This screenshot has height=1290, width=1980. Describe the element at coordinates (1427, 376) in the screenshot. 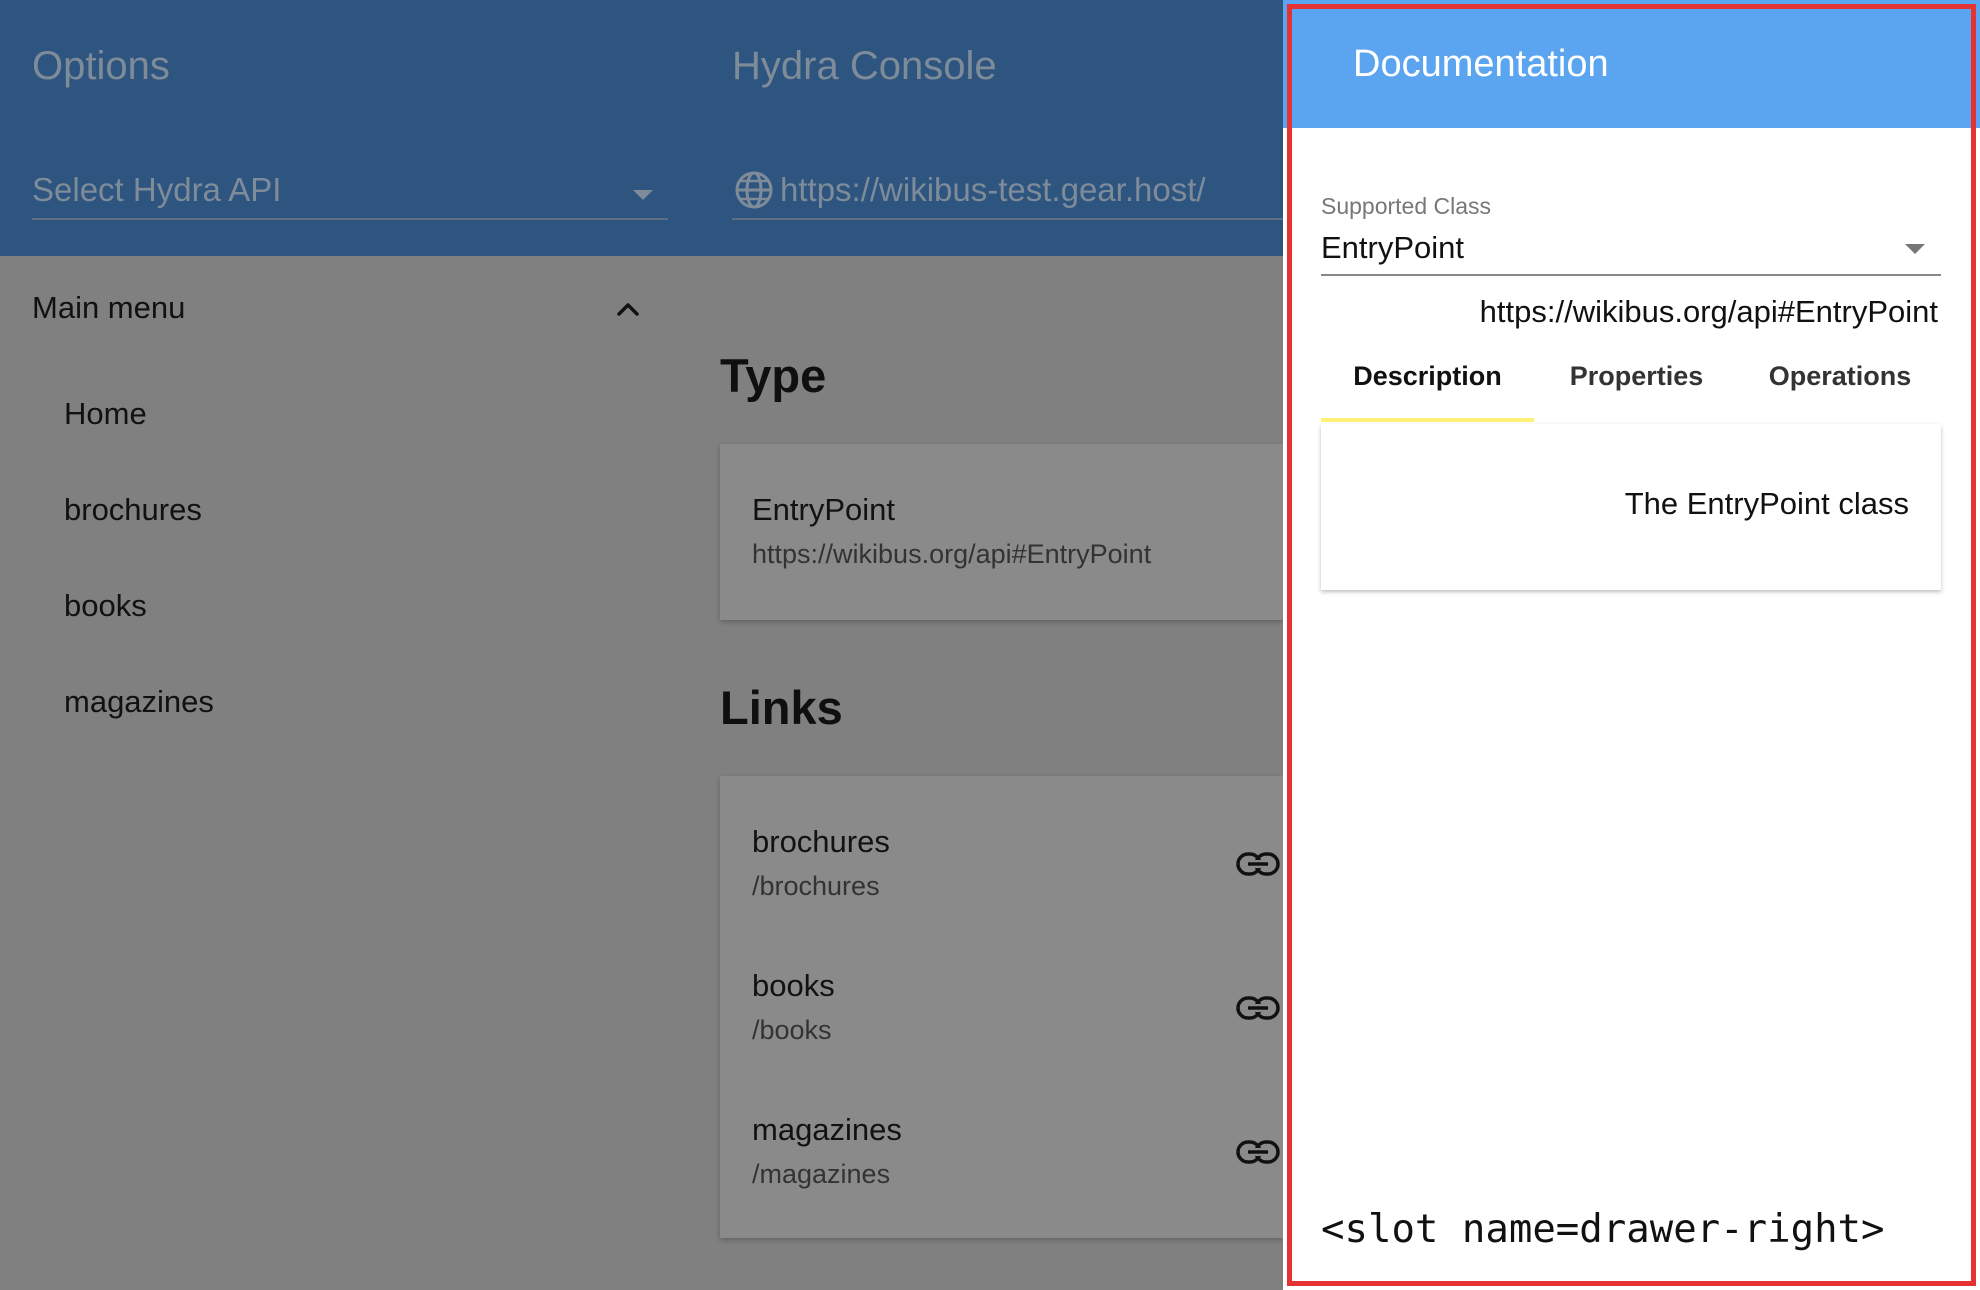

I see `tab-description: Description` at that location.